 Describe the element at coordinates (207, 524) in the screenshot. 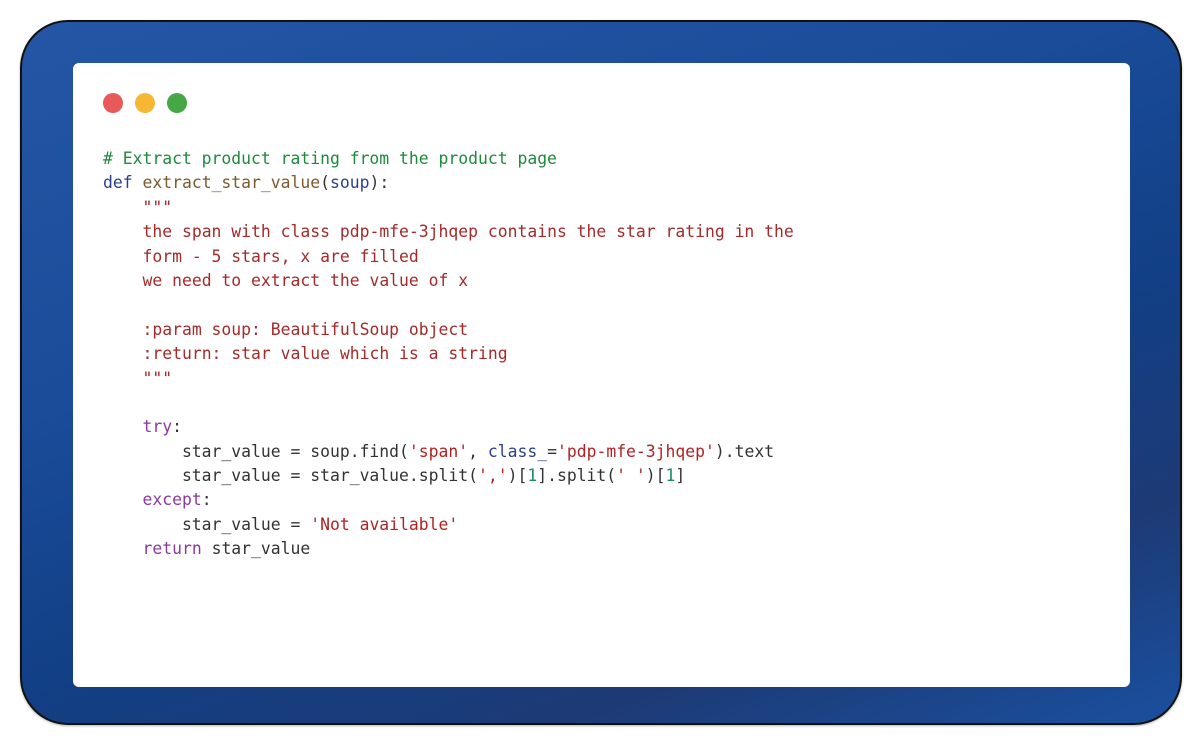

I see `code-token-plain: star_value =` at that location.